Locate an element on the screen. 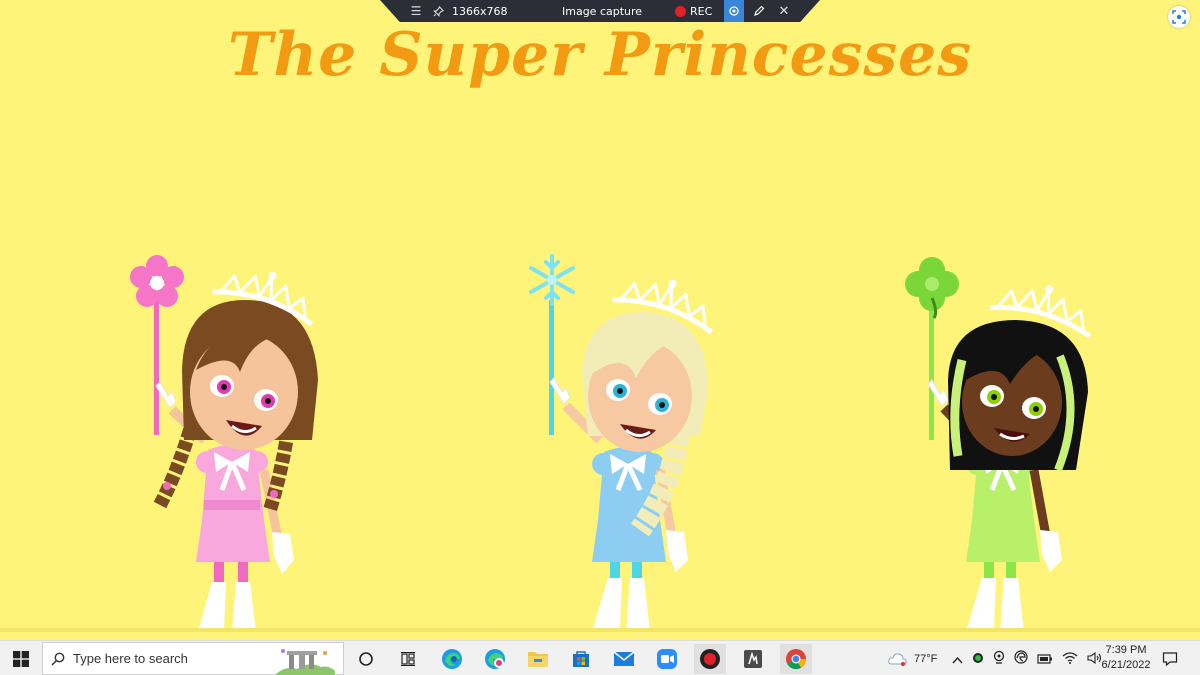  clover-wand-icon is located at coordinates (932, 288).